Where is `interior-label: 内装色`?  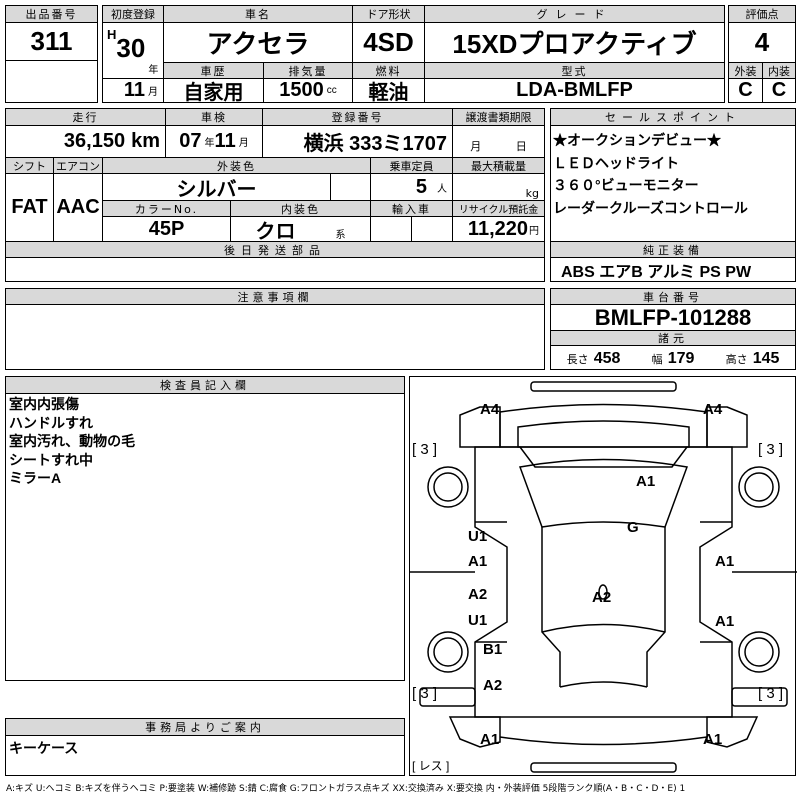 interior-label: 内装色 is located at coordinates (300, 208).